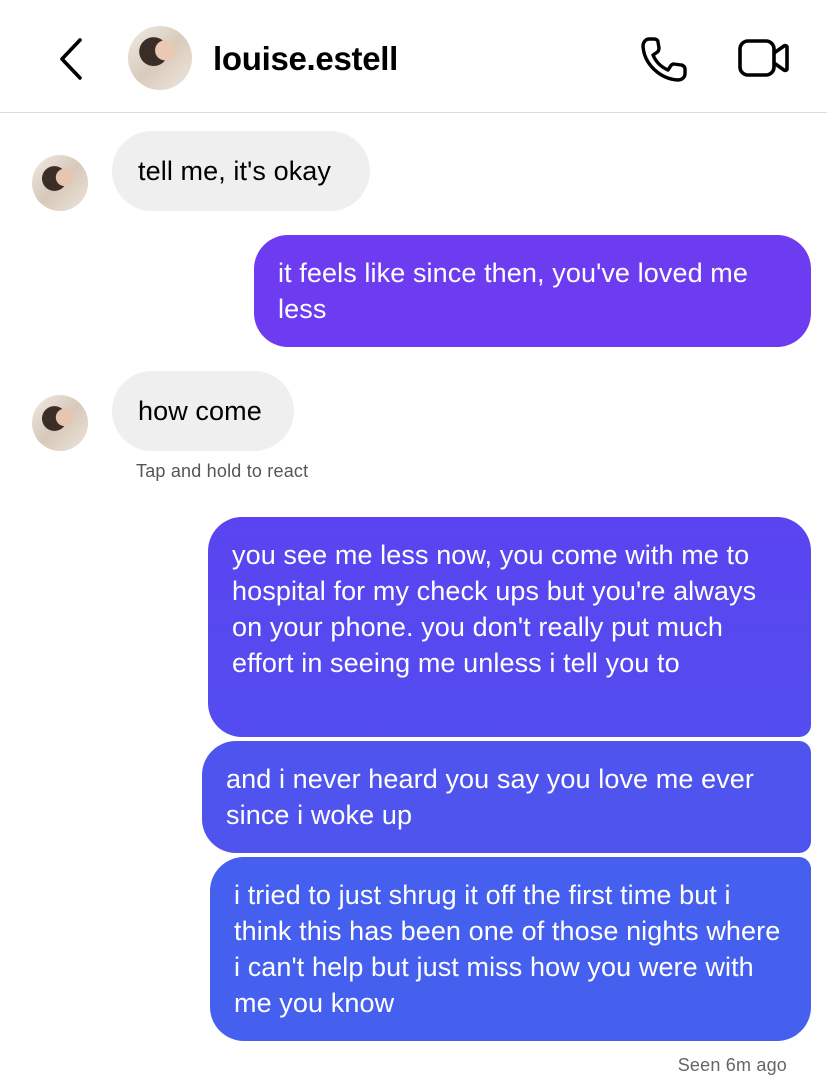  Describe the element at coordinates (222, 471) in the screenshot. I see `react-hint: Tap and hold to react` at that location.